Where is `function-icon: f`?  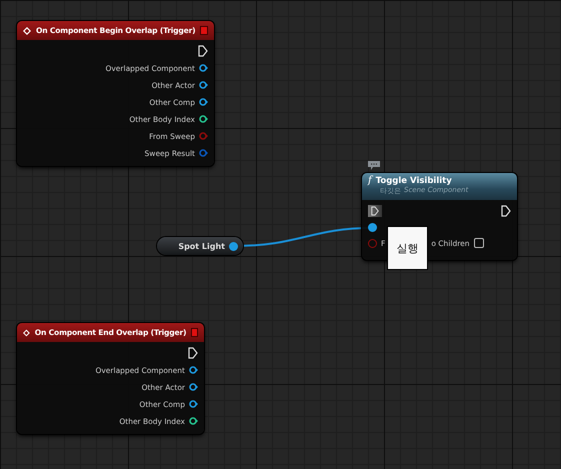
function-icon: f is located at coordinates (370, 180).